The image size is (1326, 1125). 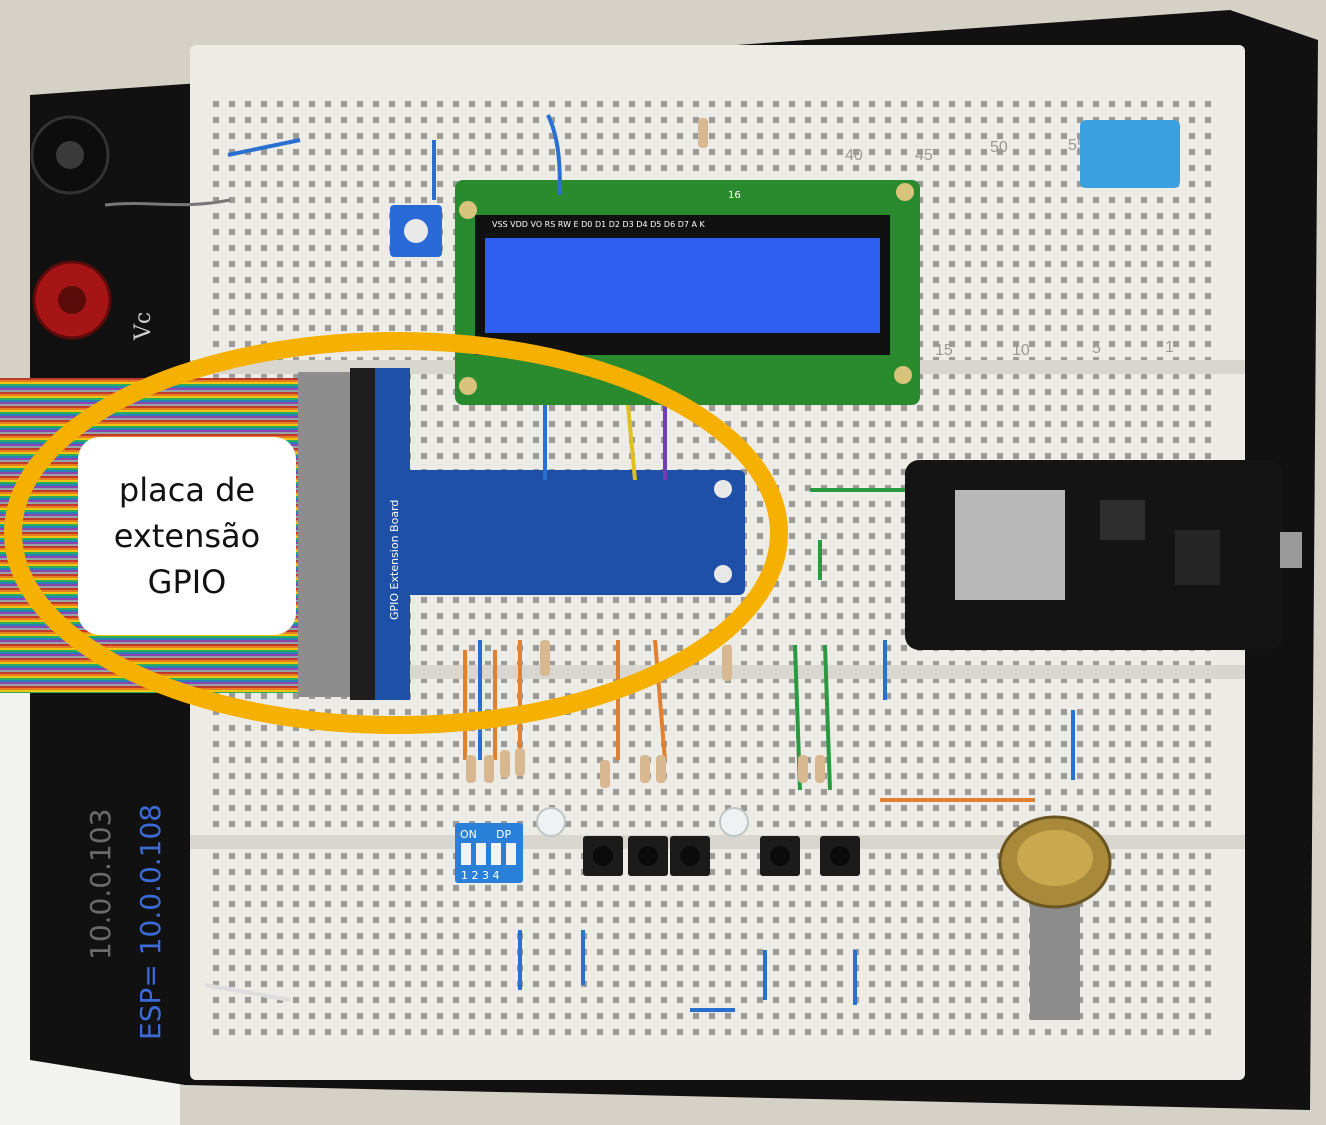 What do you see at coordinates (1096, 348) in the screenshot?
I see `row-number: 5` at bounding box center [1096, 348].